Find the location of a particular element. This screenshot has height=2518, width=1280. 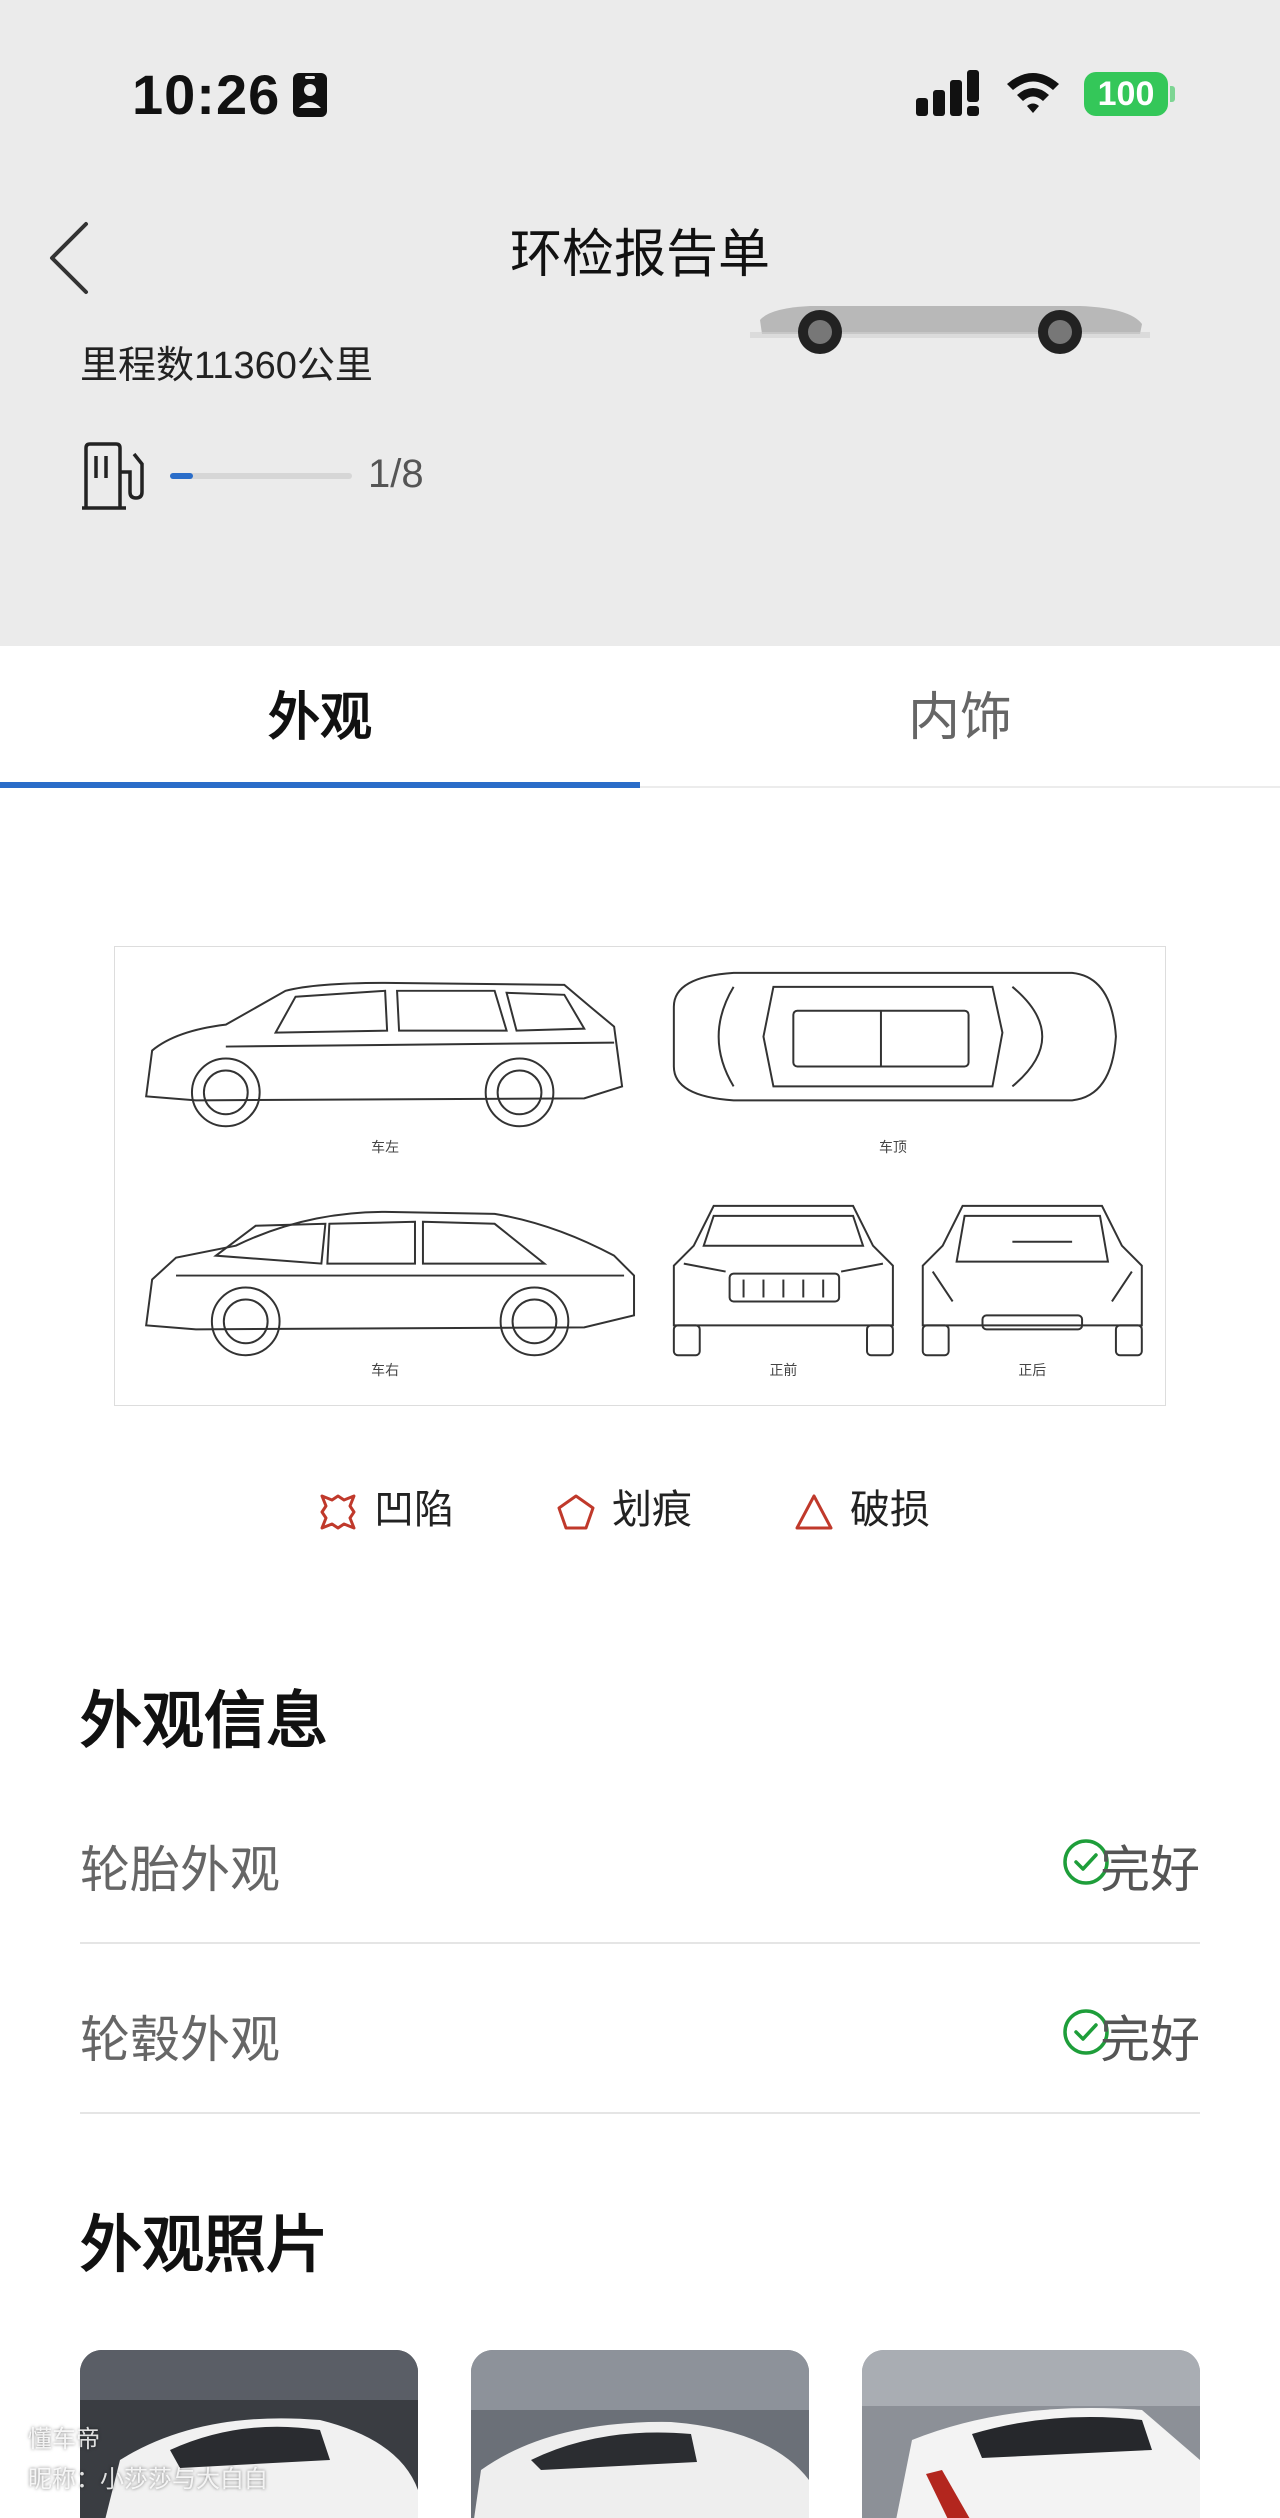

car-thumbnail-icon is located at coordinates (950, 330).